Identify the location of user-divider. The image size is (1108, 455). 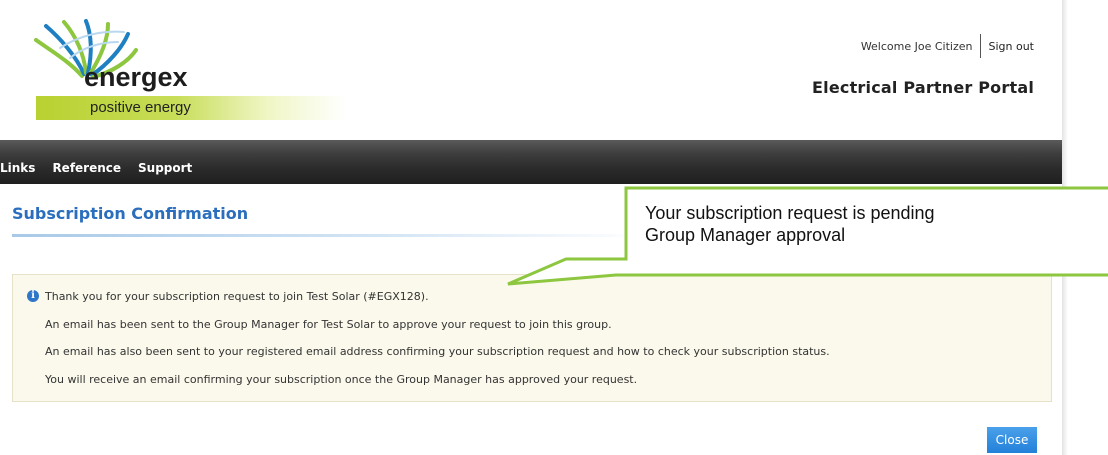
(981, 46).